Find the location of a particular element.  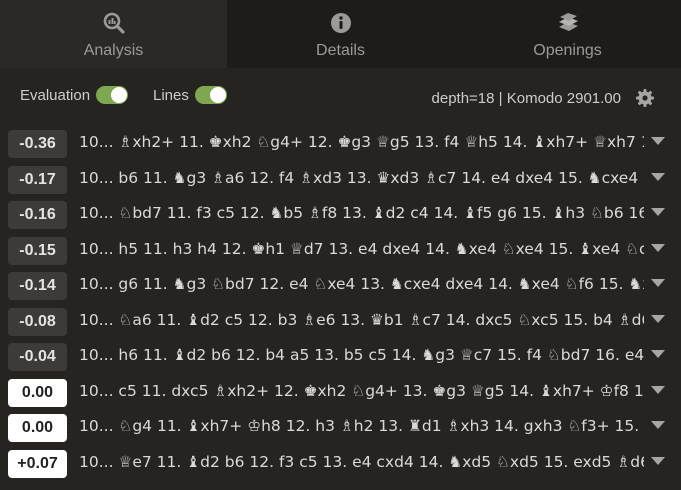

lines-control: Lines is located at coordinates (190, 95).